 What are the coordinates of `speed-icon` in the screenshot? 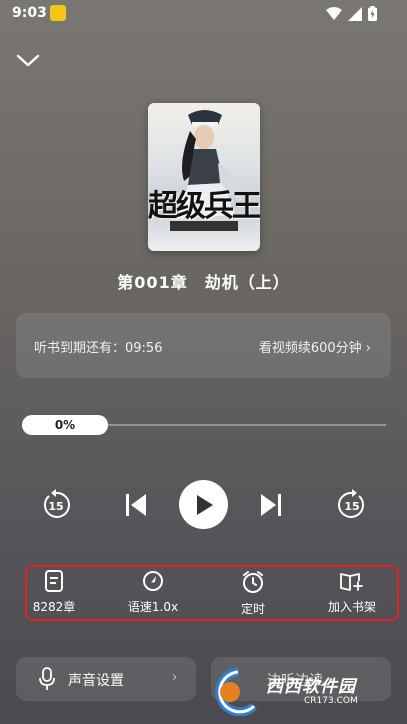 It's located at (153, 581).